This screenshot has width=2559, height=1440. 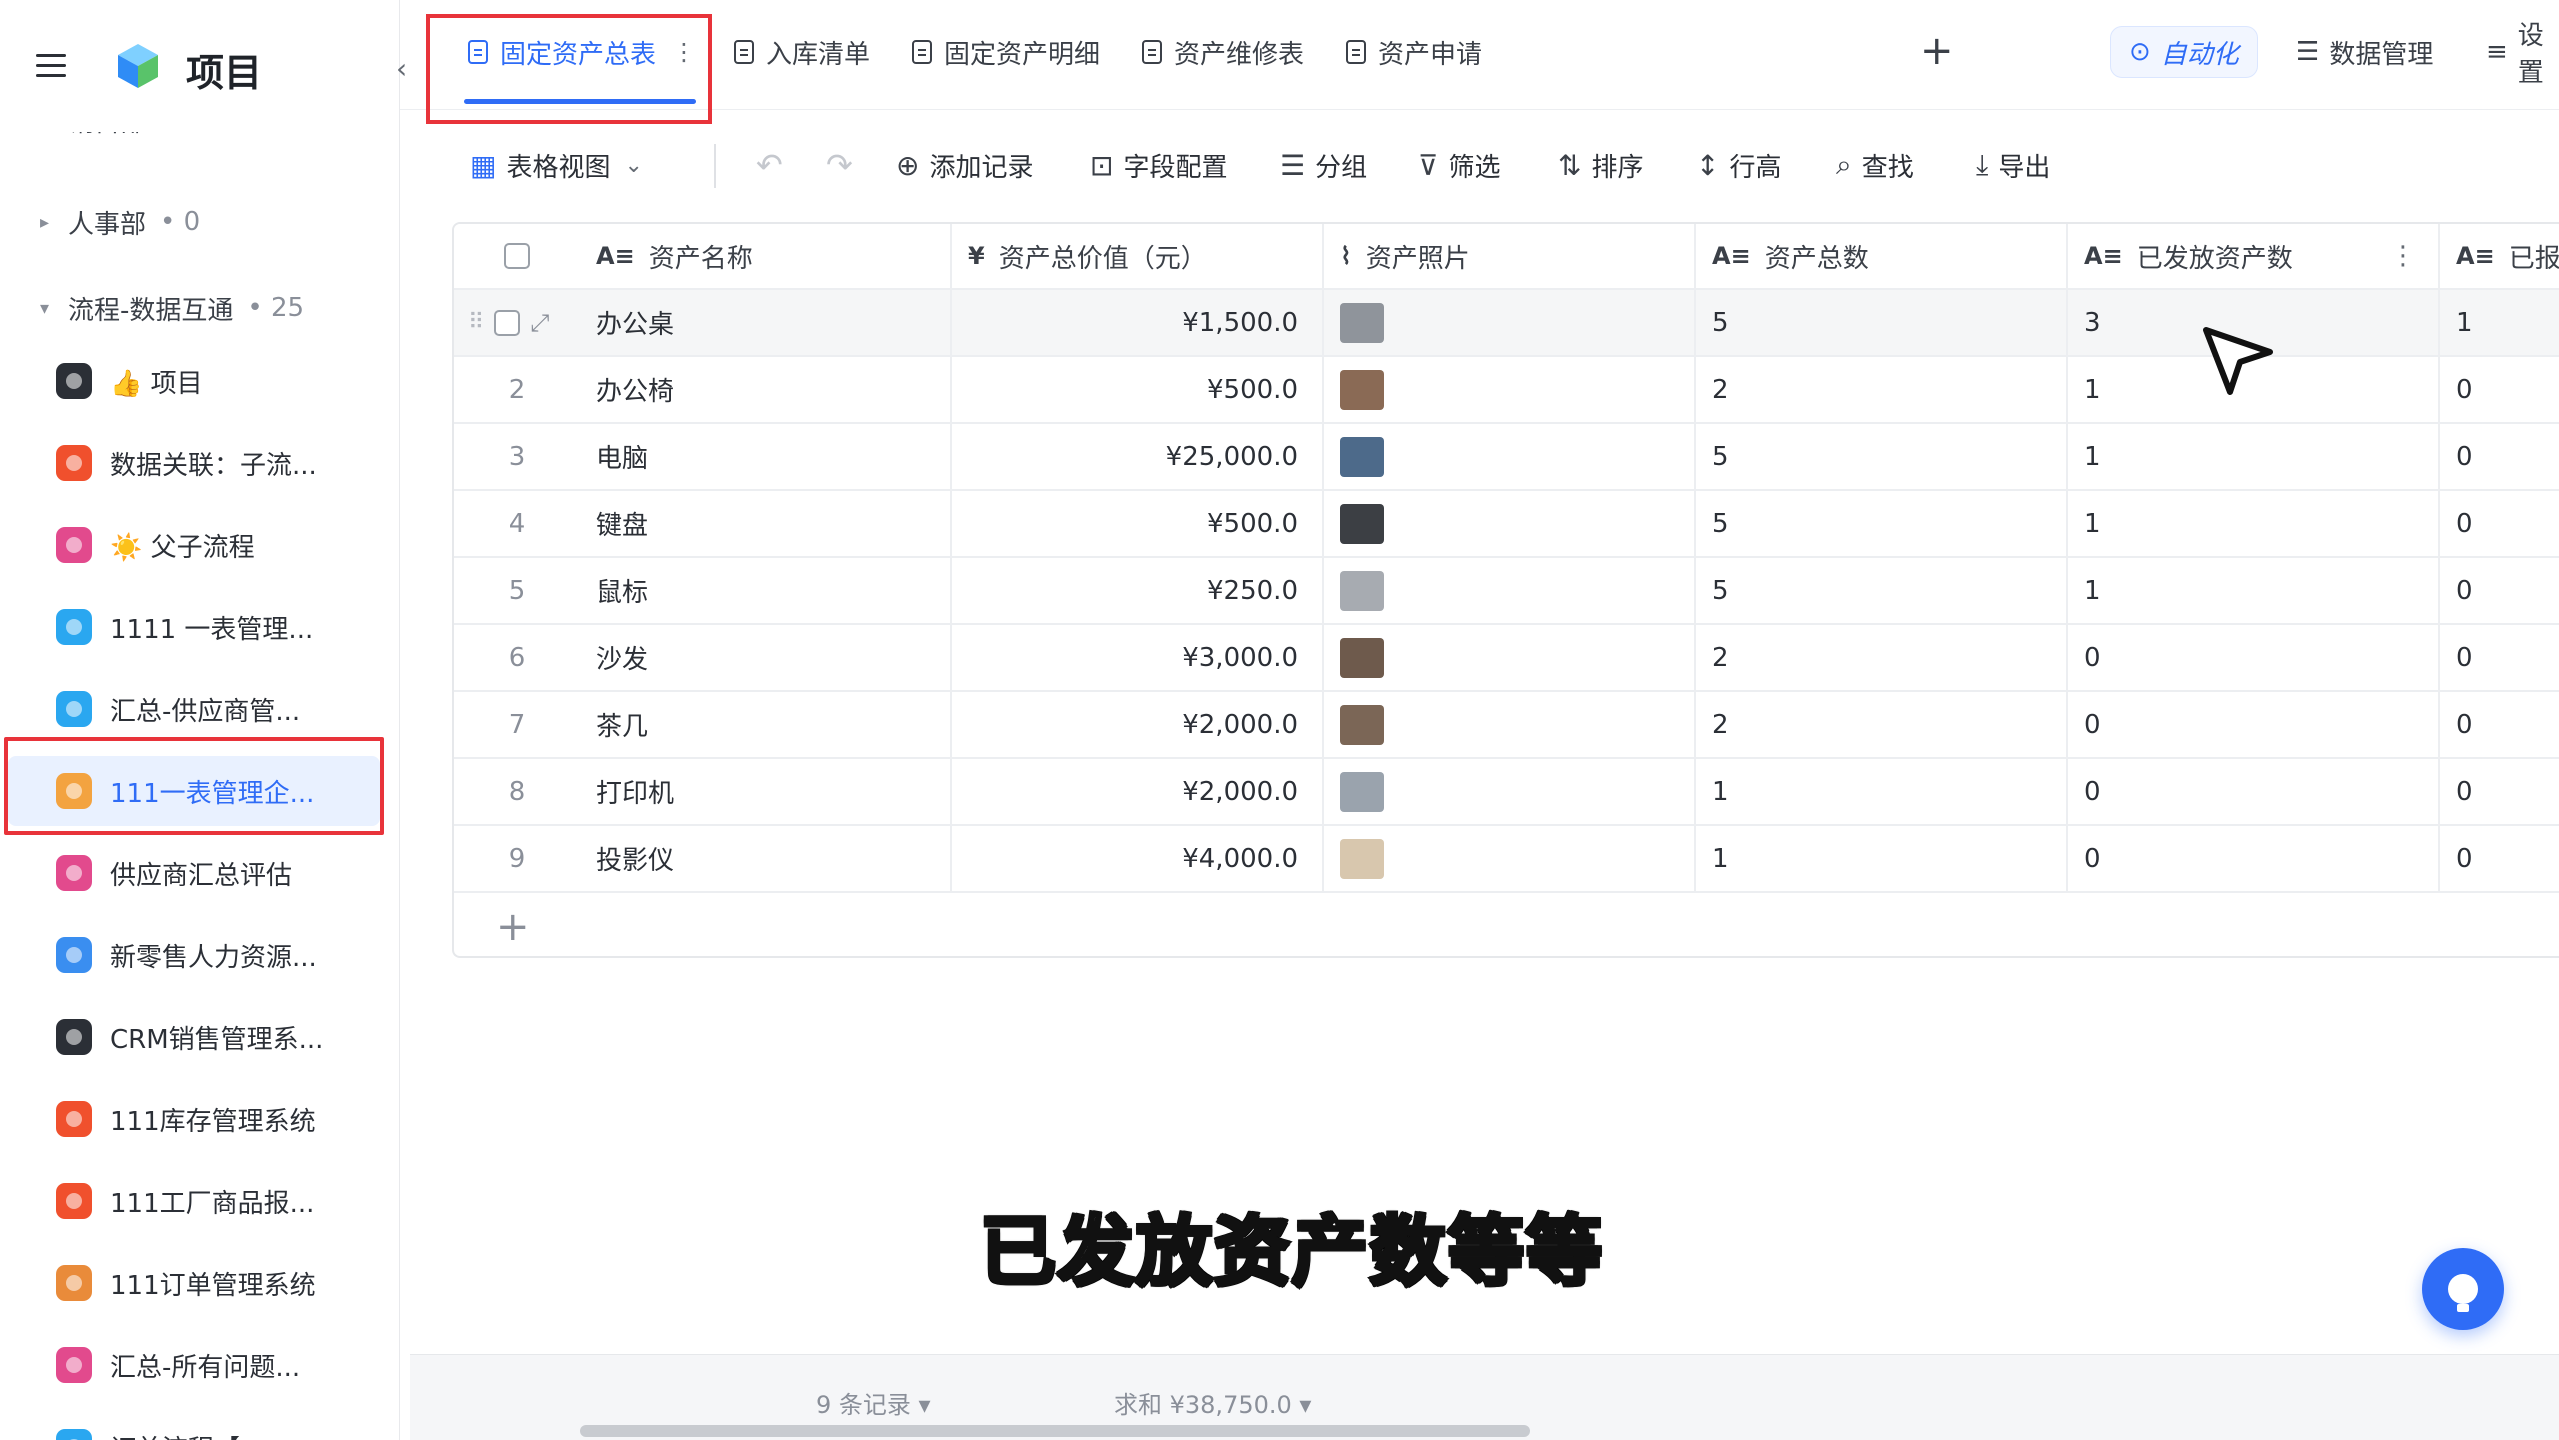 What do you see at coordinates (766, 456) in the screenshot?
I see `asset-name-cell: 电脑` at bounding box center [766, 456].